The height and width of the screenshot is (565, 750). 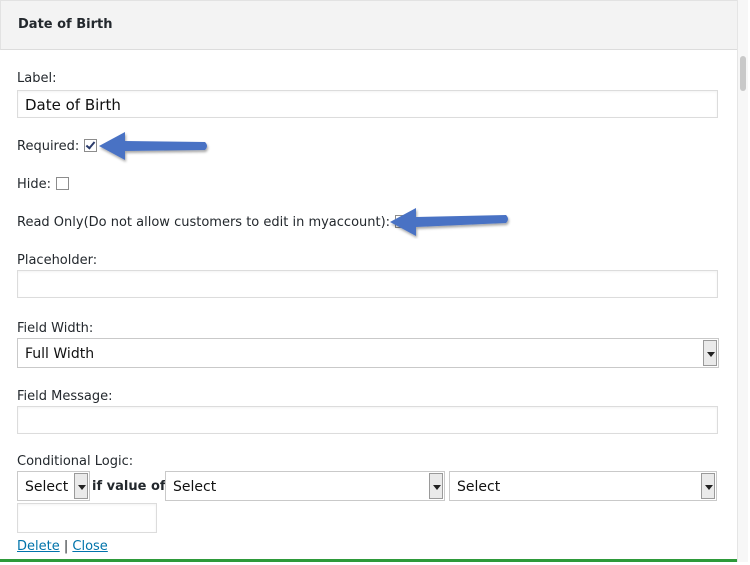 I want to click on scrollbar, so click(x=742, y=281).